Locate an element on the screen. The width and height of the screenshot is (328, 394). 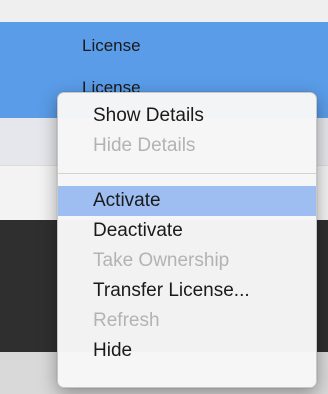
row-license-label: License is located at coordinates (111, 45).